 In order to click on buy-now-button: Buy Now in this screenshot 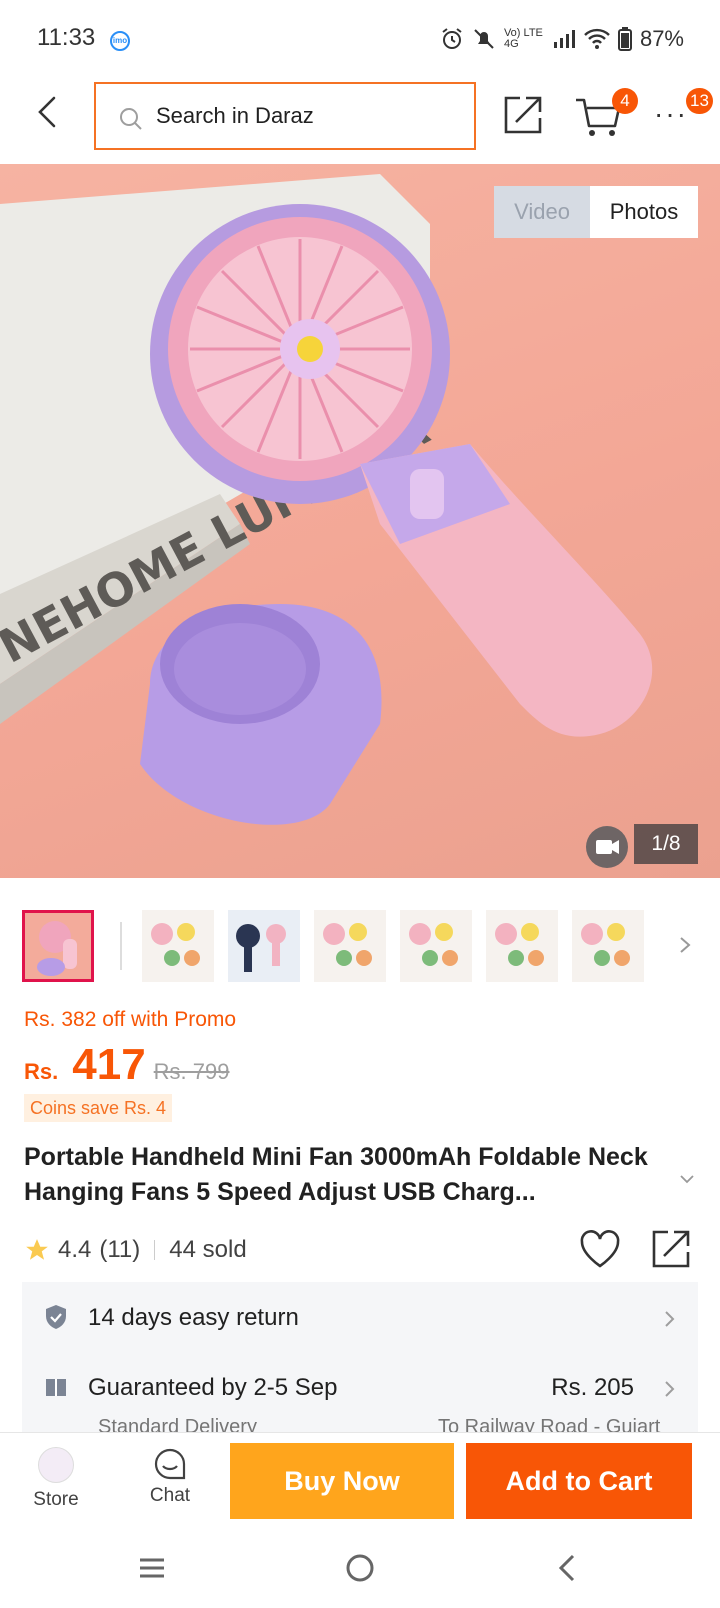, I will do `click(342, 1481)`.